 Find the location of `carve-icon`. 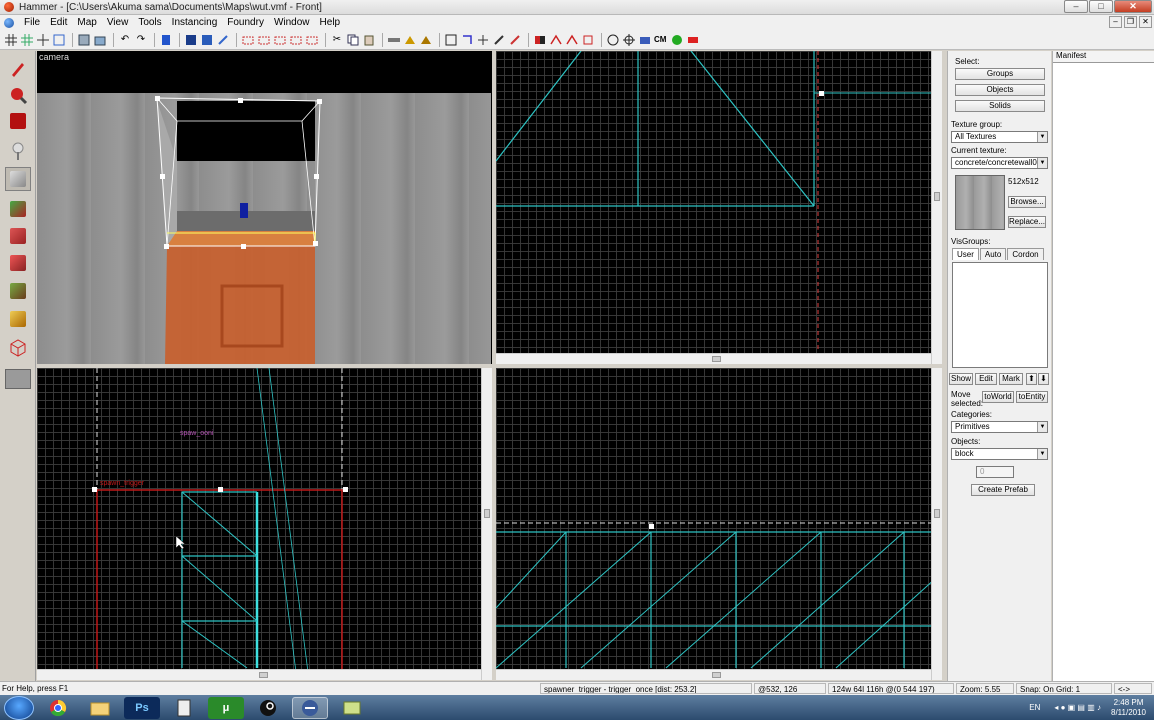

carve-icon is located at coordinates (84, 40).